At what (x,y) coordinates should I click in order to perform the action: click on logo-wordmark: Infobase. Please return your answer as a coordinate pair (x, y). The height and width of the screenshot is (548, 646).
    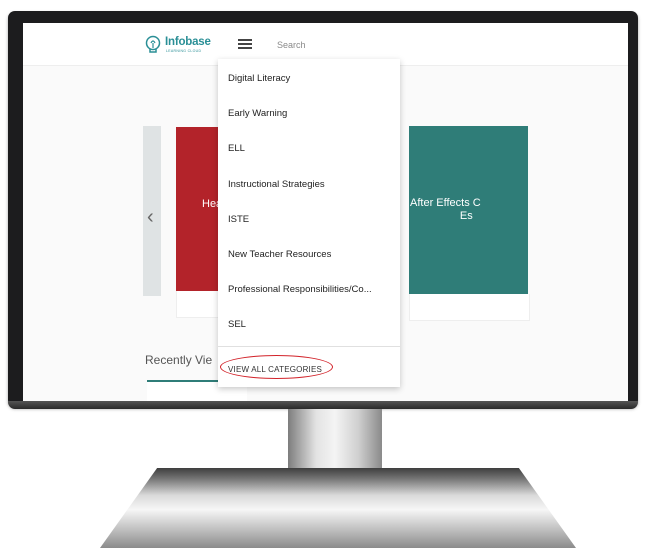
    Looking at the image, I should click on (188, 42).